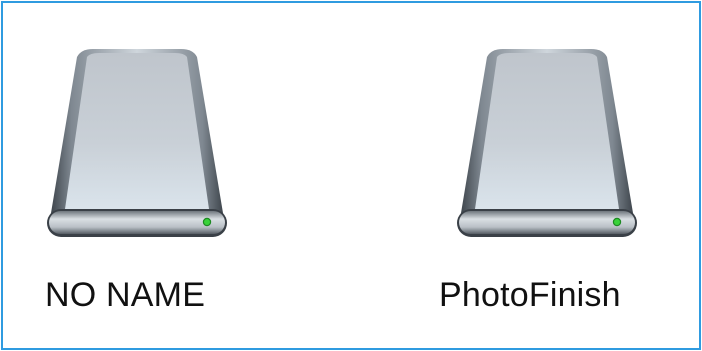  I want to click on drive-label: NO NAME, so click(125, 295).